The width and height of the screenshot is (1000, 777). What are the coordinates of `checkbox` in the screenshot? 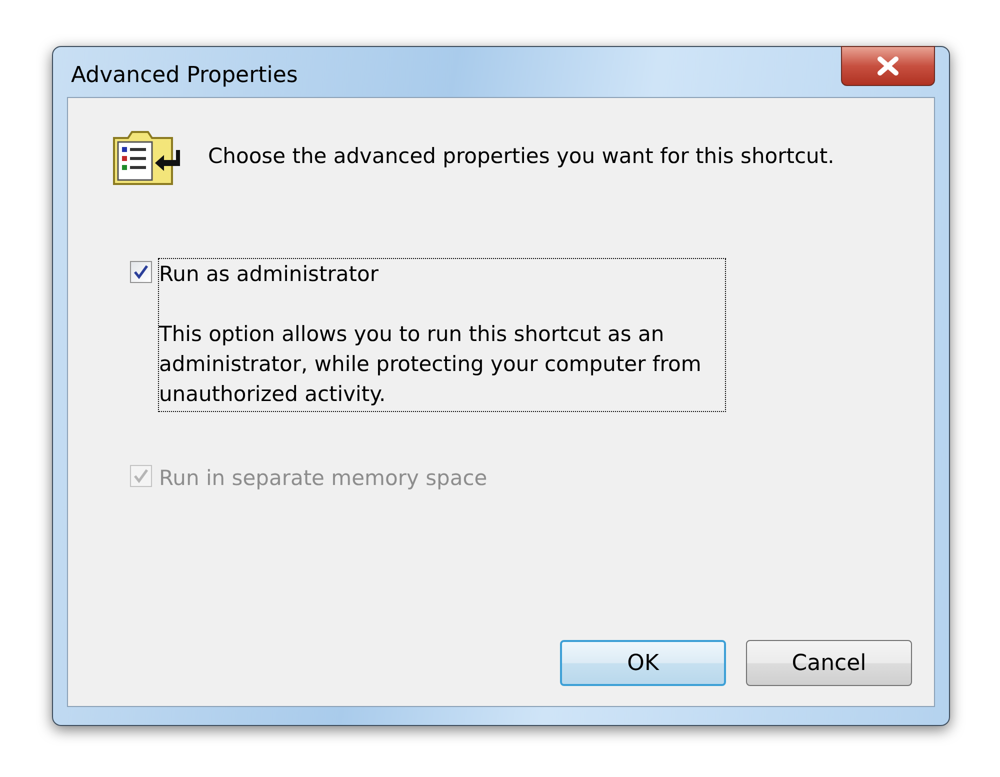 It's located at (141, 272).